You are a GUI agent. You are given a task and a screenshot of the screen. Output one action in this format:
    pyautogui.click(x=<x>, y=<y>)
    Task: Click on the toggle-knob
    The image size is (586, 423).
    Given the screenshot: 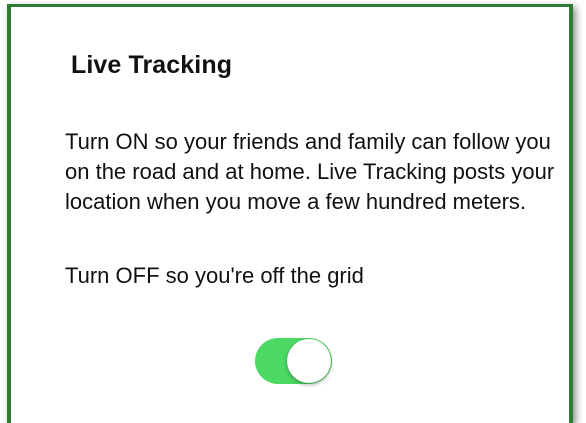 What is the action you would take?
    pyautogui.click(x=309, y=361)
    